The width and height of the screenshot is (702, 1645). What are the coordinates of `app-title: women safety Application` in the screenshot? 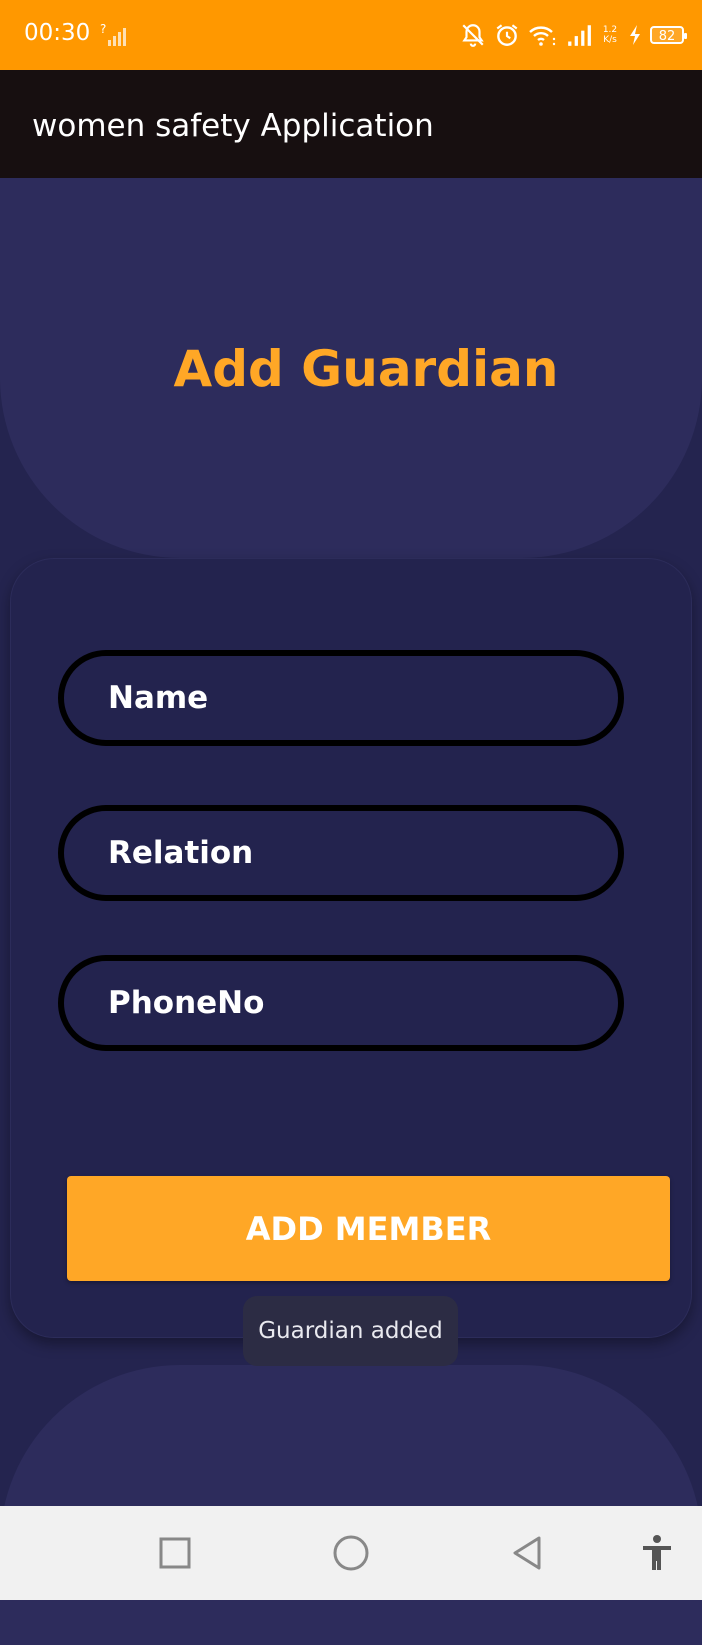 It's located at (233, 126).